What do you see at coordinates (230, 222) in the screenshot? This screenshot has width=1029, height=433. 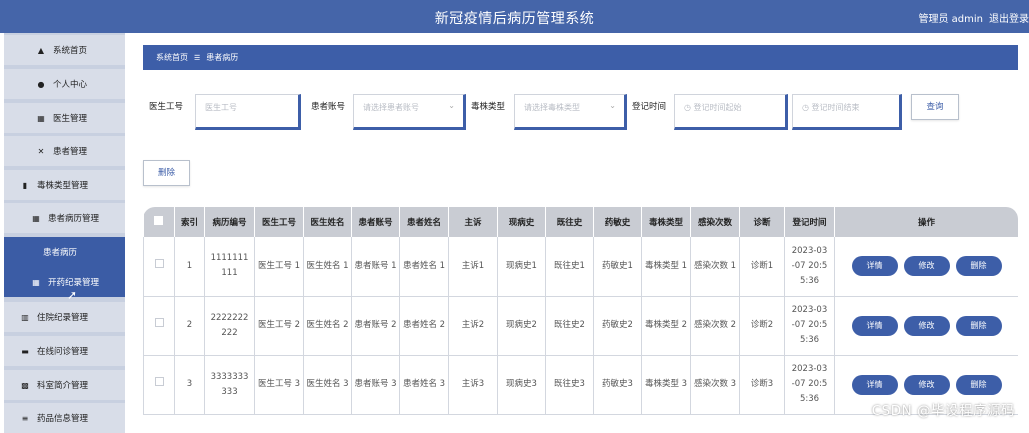 I see `column-header: 病历编号` at bounding box center [230, 222].